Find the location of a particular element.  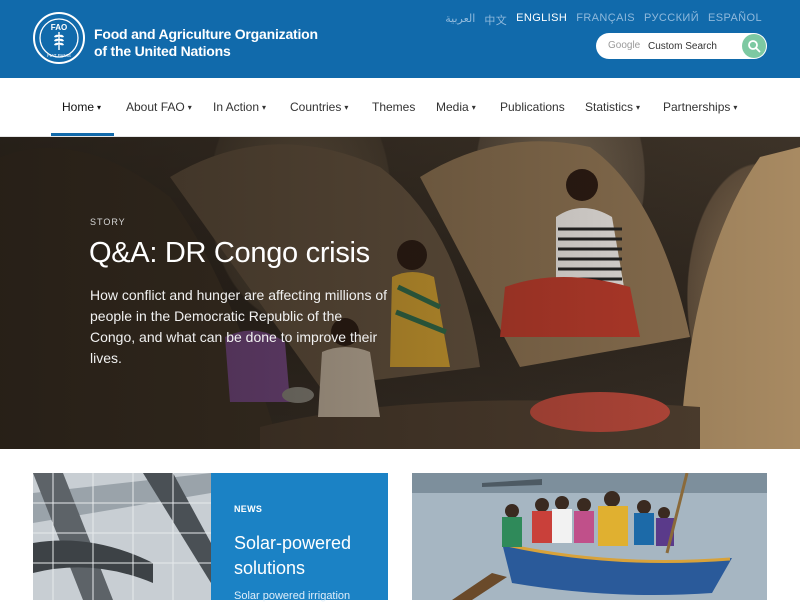

search-input is located at coordinates (694, 46).